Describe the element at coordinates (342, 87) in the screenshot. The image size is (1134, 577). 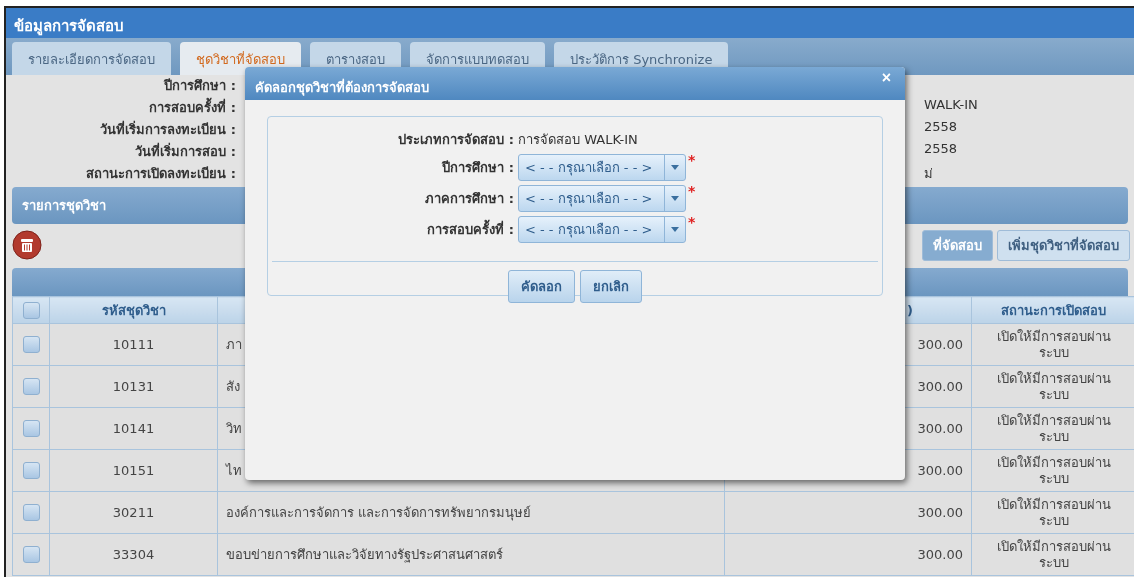
I see `dialog-title: คัดลอกชุดวิชาที่ต้องการจัดสอบ` at that location.